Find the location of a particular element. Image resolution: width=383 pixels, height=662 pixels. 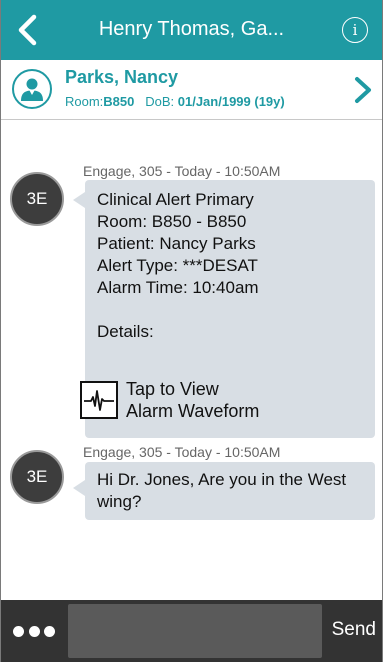

message-line: Alarm Time: 10:40am is located at coordinates (178, 287).